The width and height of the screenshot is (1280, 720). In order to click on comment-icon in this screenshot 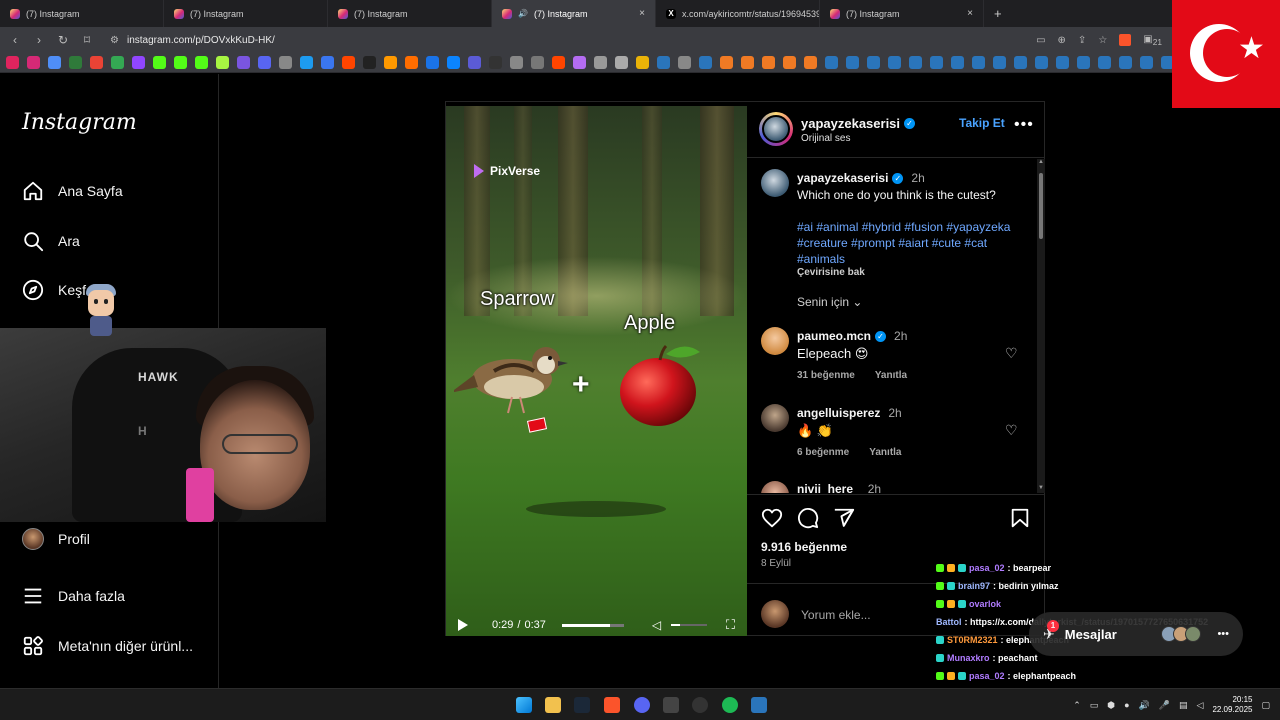, I will do `click(808, 518)`.